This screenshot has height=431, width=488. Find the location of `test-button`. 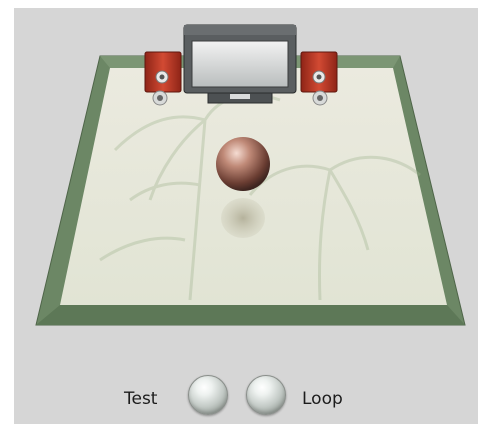

test-button is located at coordinates (208, 395).